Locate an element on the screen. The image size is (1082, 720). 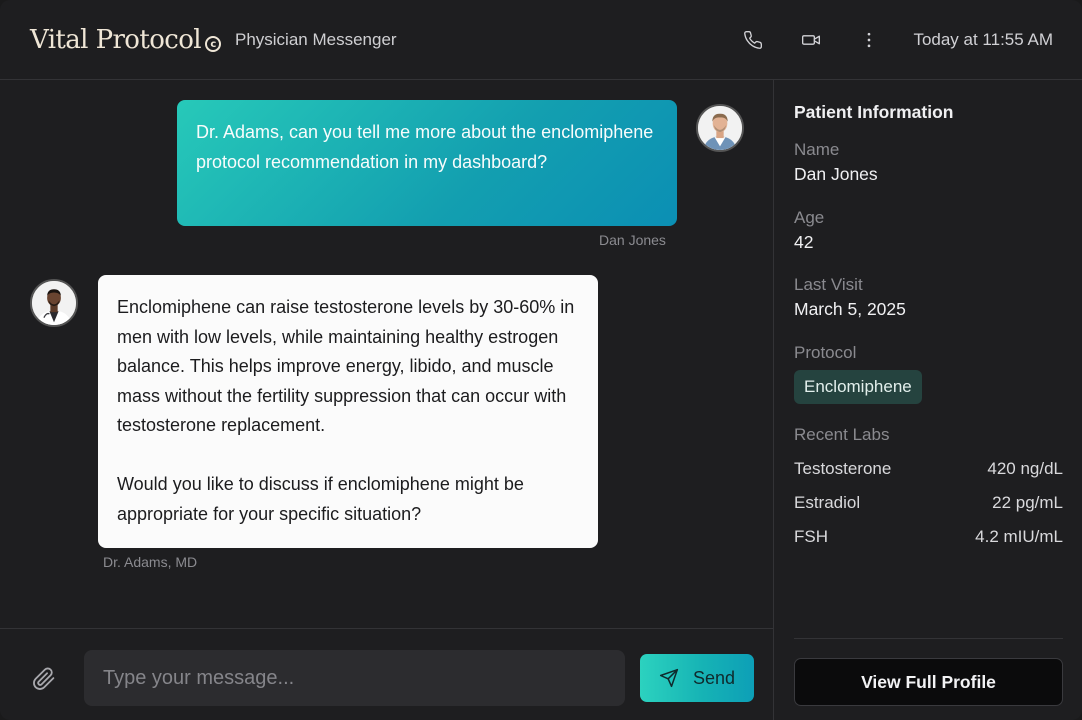
panel-divider is located at coordinates (928, 638).